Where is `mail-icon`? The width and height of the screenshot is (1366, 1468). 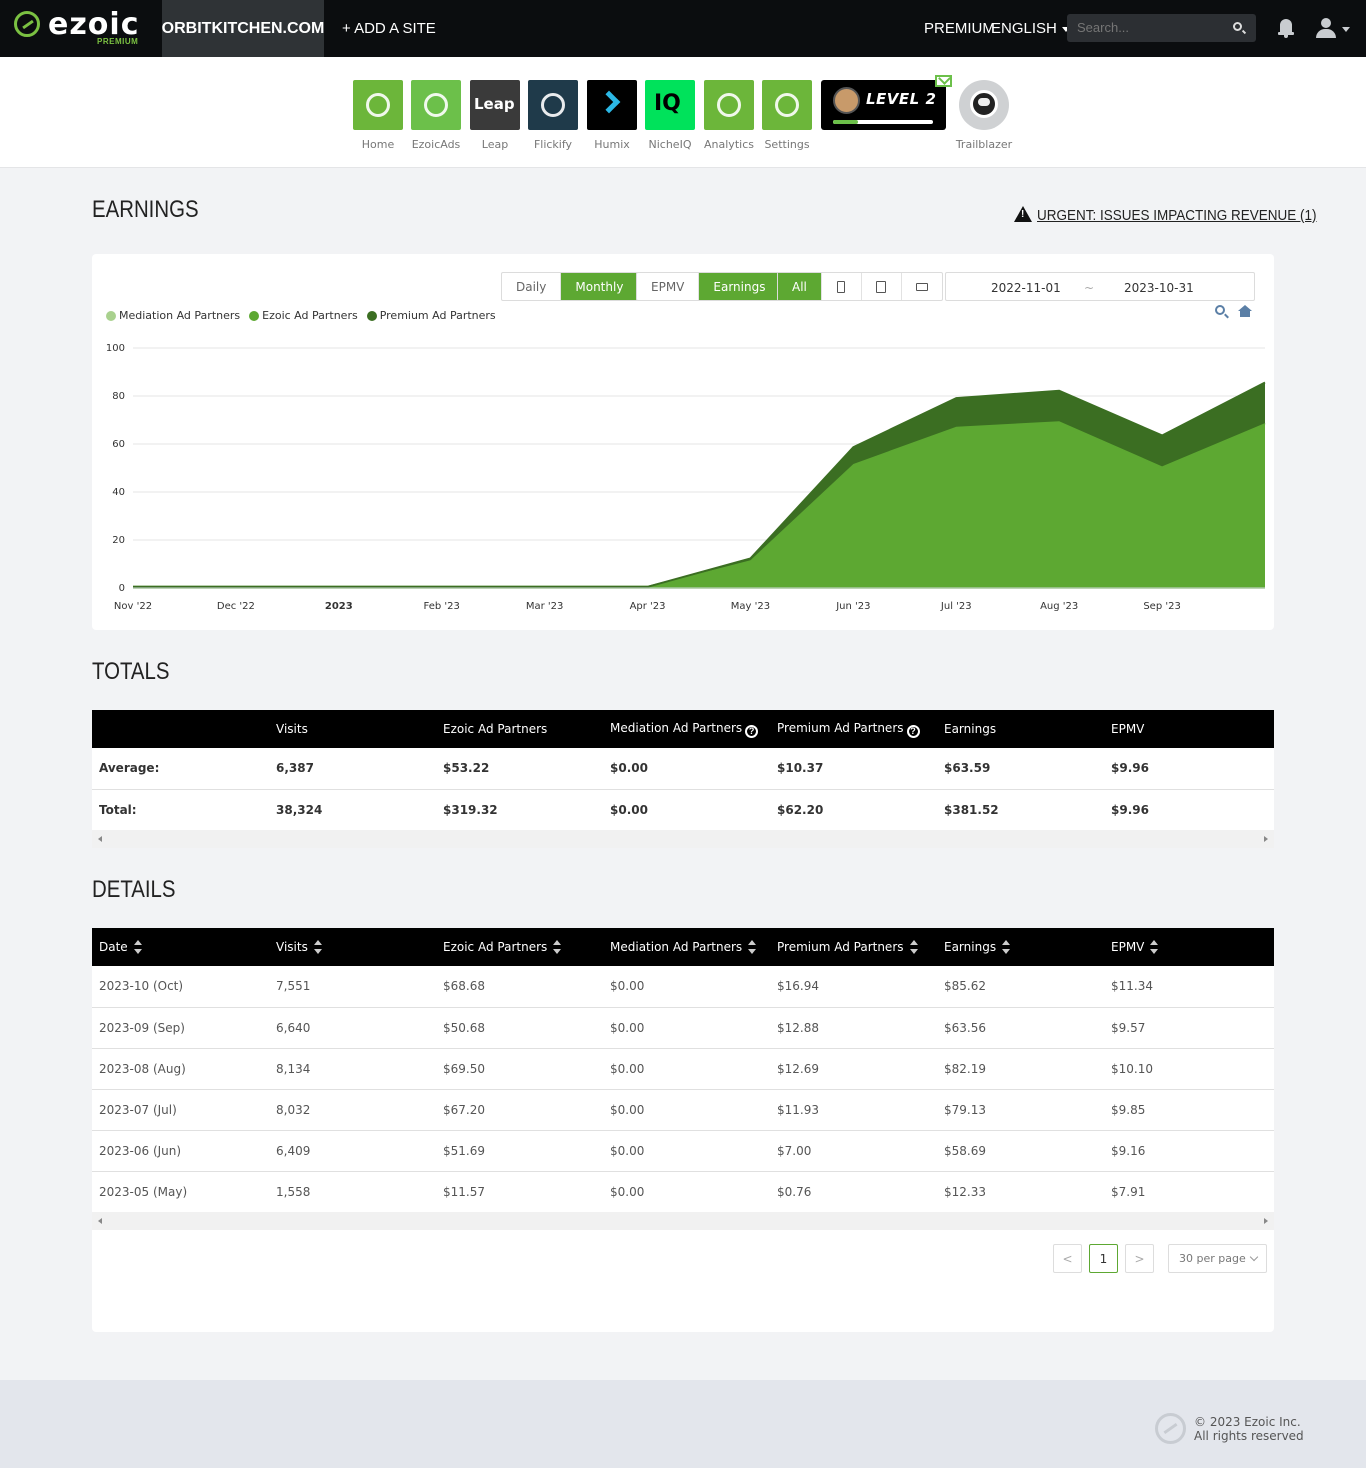 mail-icon is located at coordinates (943, 81).